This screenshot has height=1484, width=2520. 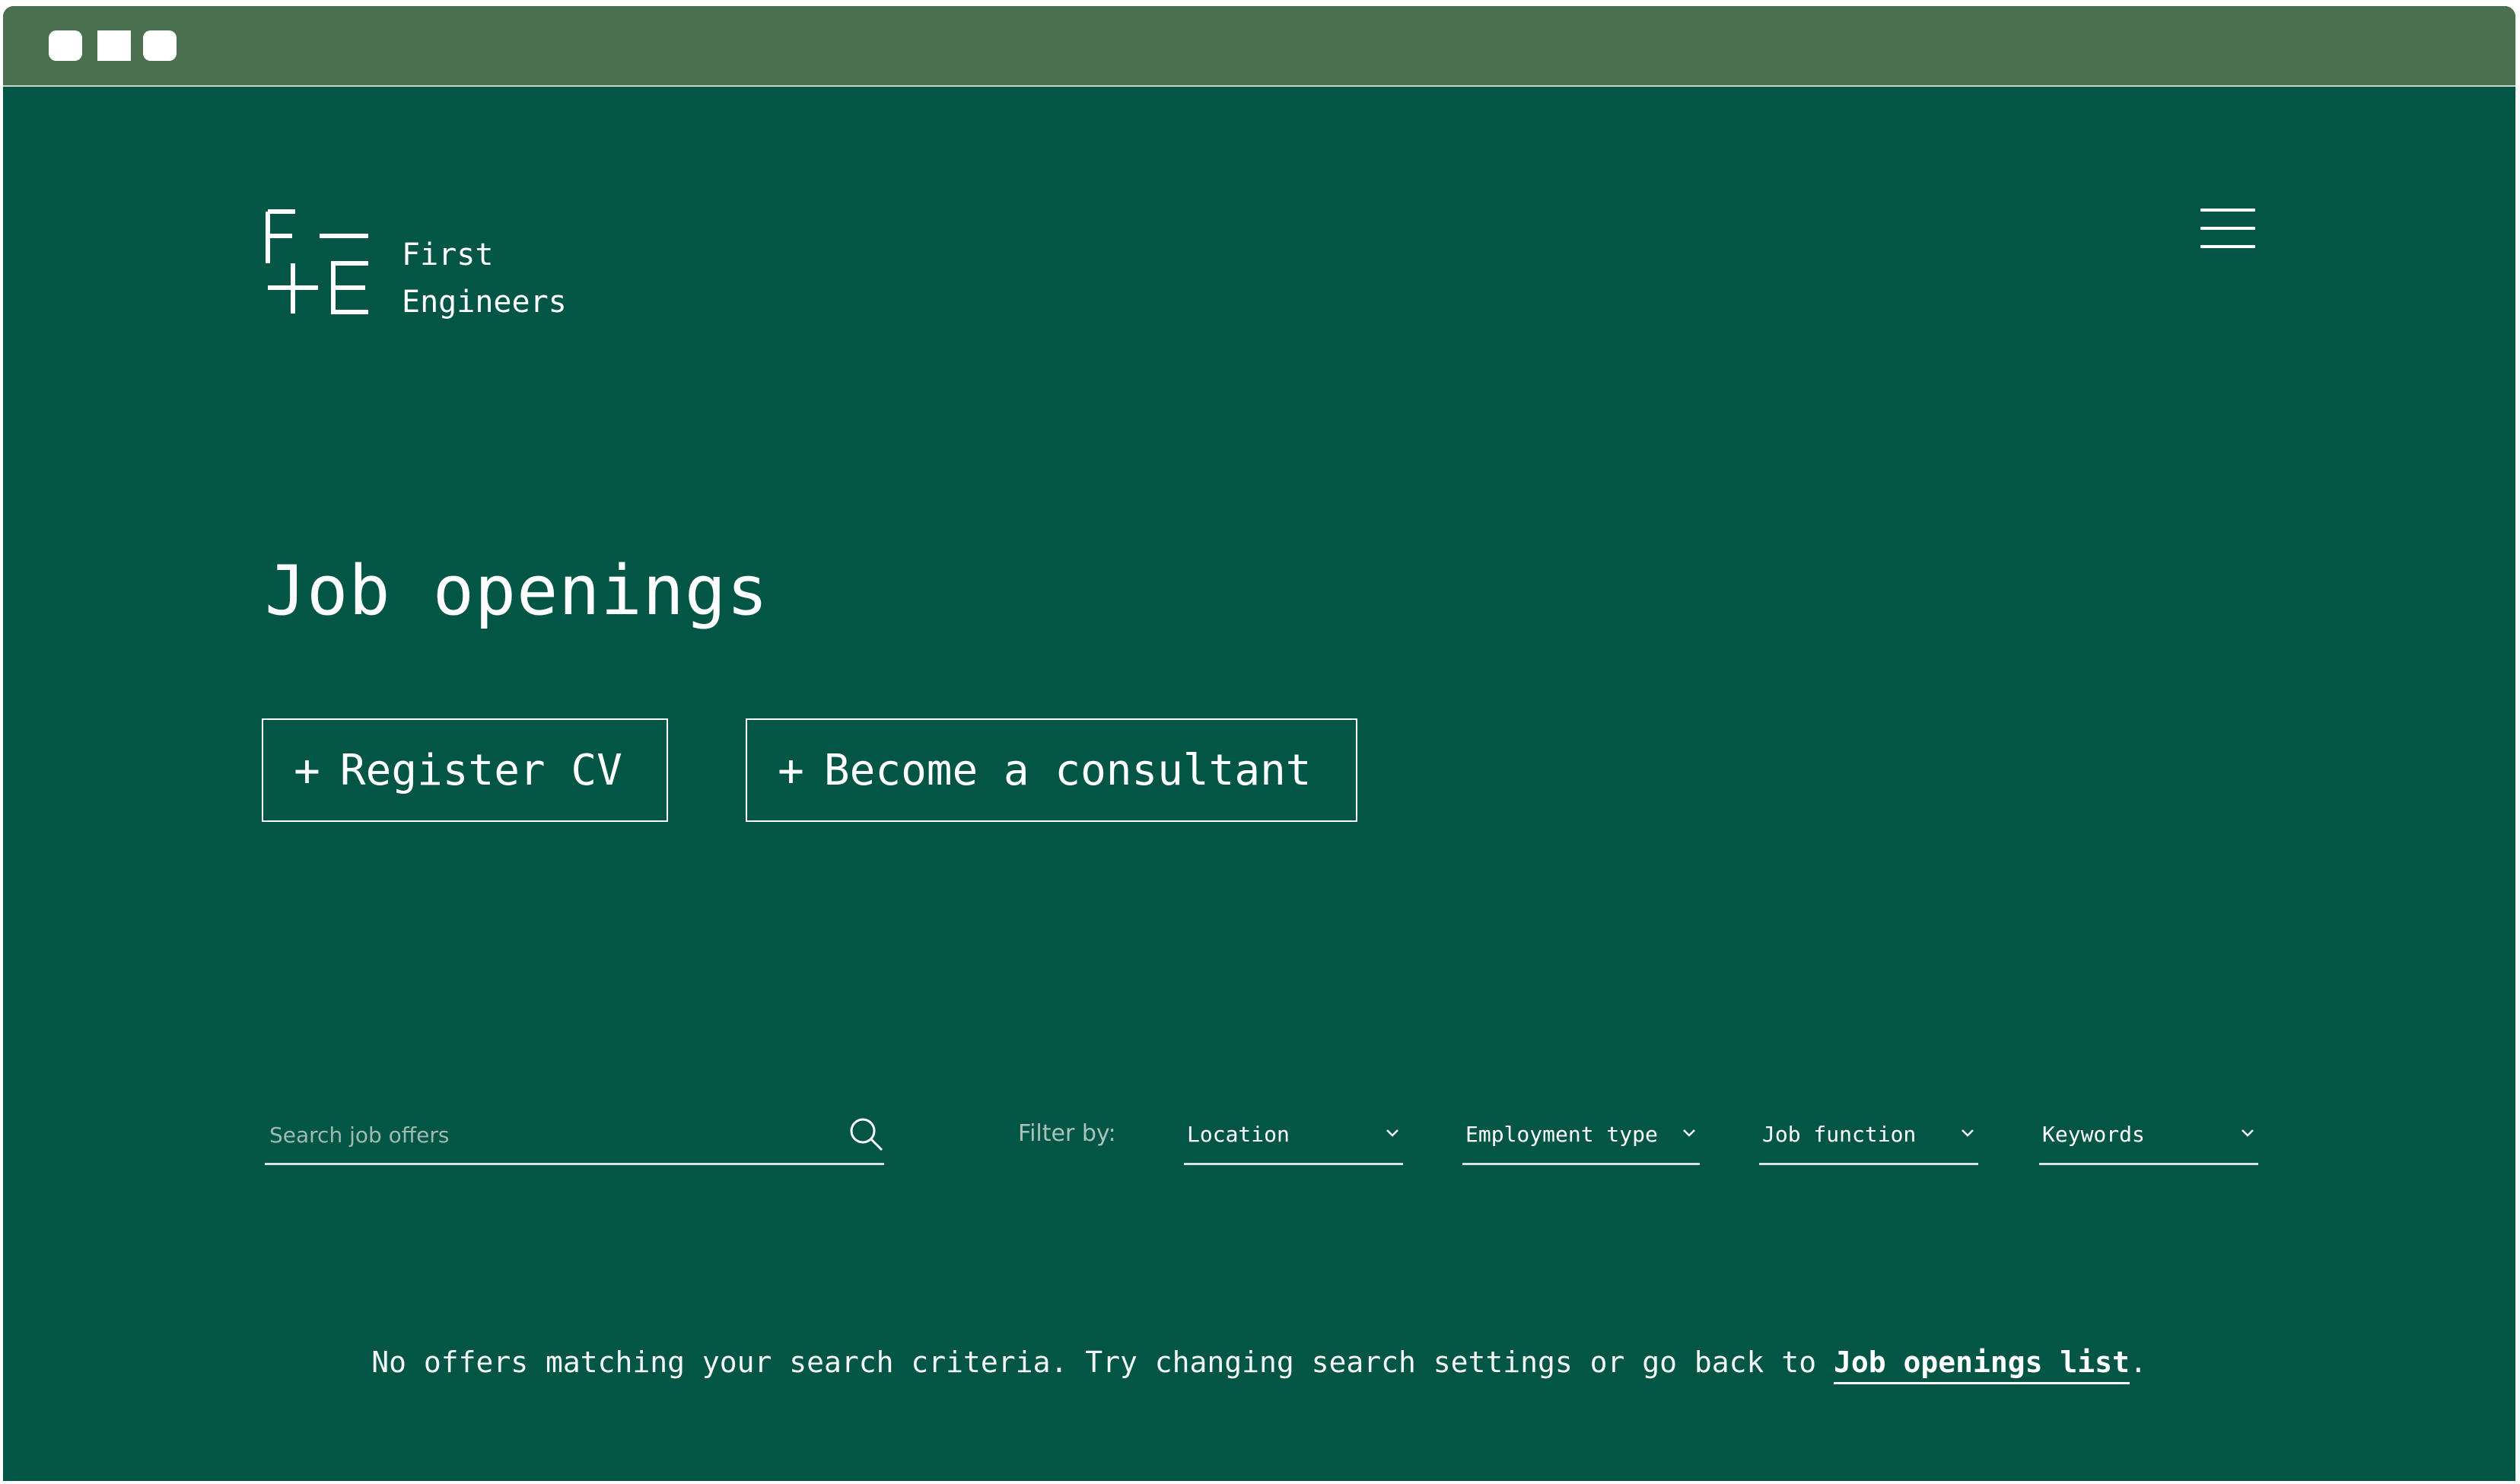 I want to click on brand-name: First Engineers, so click(x=485, y=278).